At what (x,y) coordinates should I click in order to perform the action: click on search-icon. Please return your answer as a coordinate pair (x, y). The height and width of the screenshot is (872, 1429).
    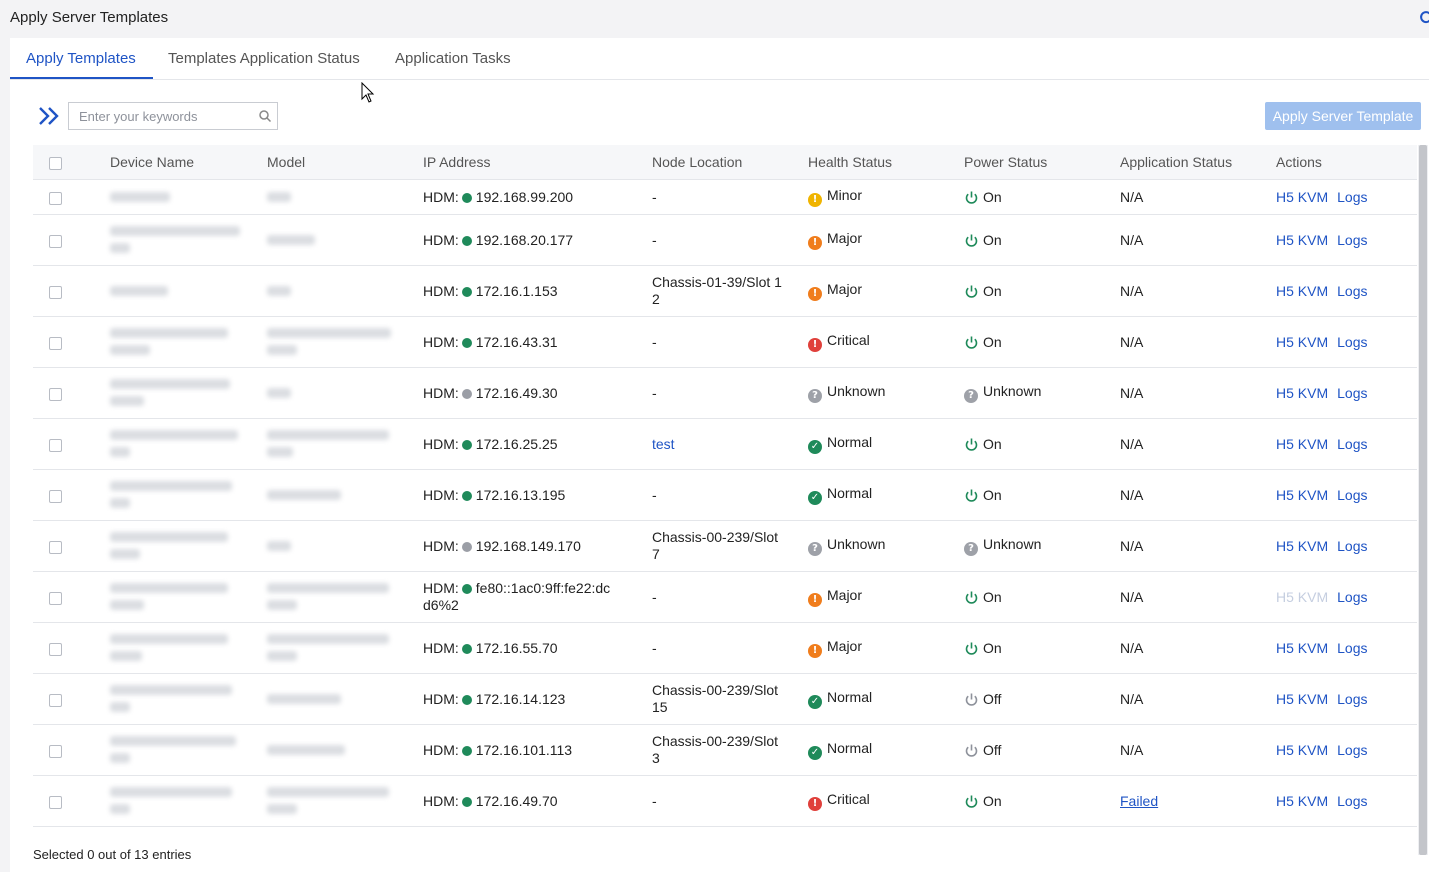
    Looking at the image, I should click on (265, 116).